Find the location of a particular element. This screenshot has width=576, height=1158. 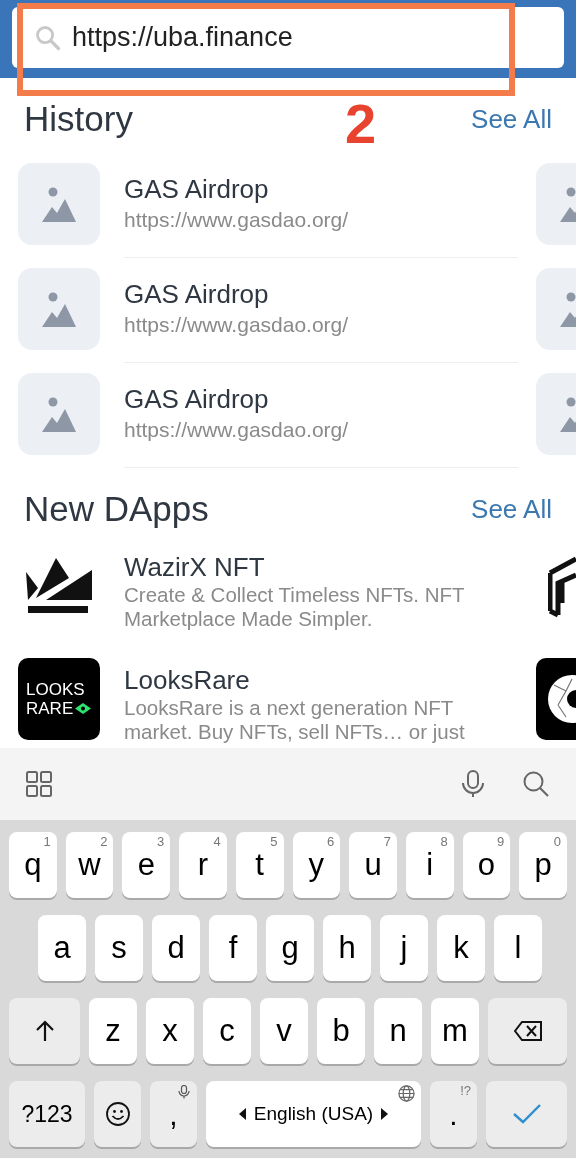

key: y 6 is located at coordinates (316, 865).